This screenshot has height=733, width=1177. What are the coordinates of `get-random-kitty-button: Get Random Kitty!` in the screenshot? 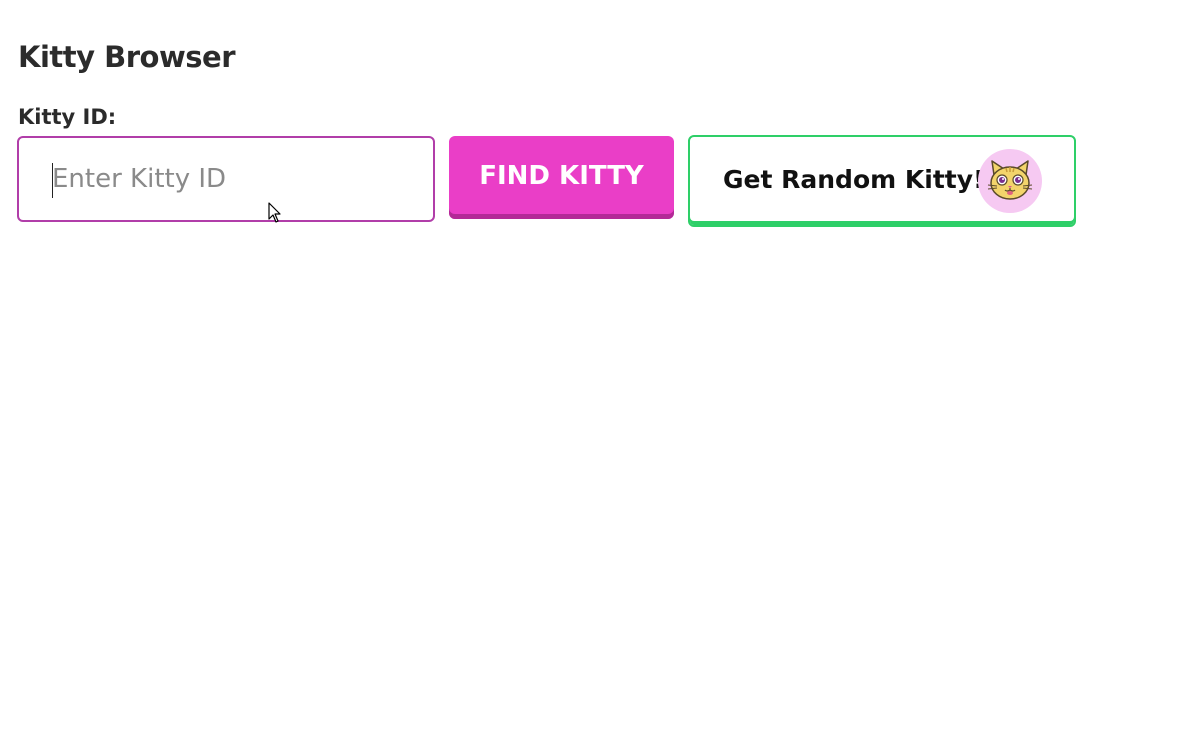 It's located at (882, 181).